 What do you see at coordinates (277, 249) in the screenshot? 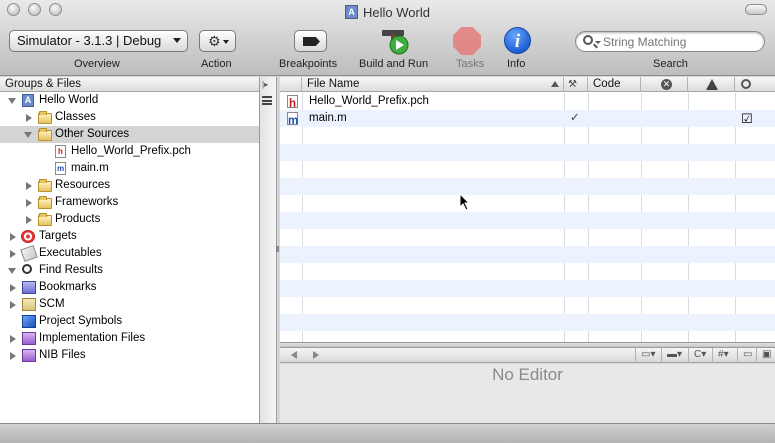
I see `splitter-handle` at bounding box center [277, 249].